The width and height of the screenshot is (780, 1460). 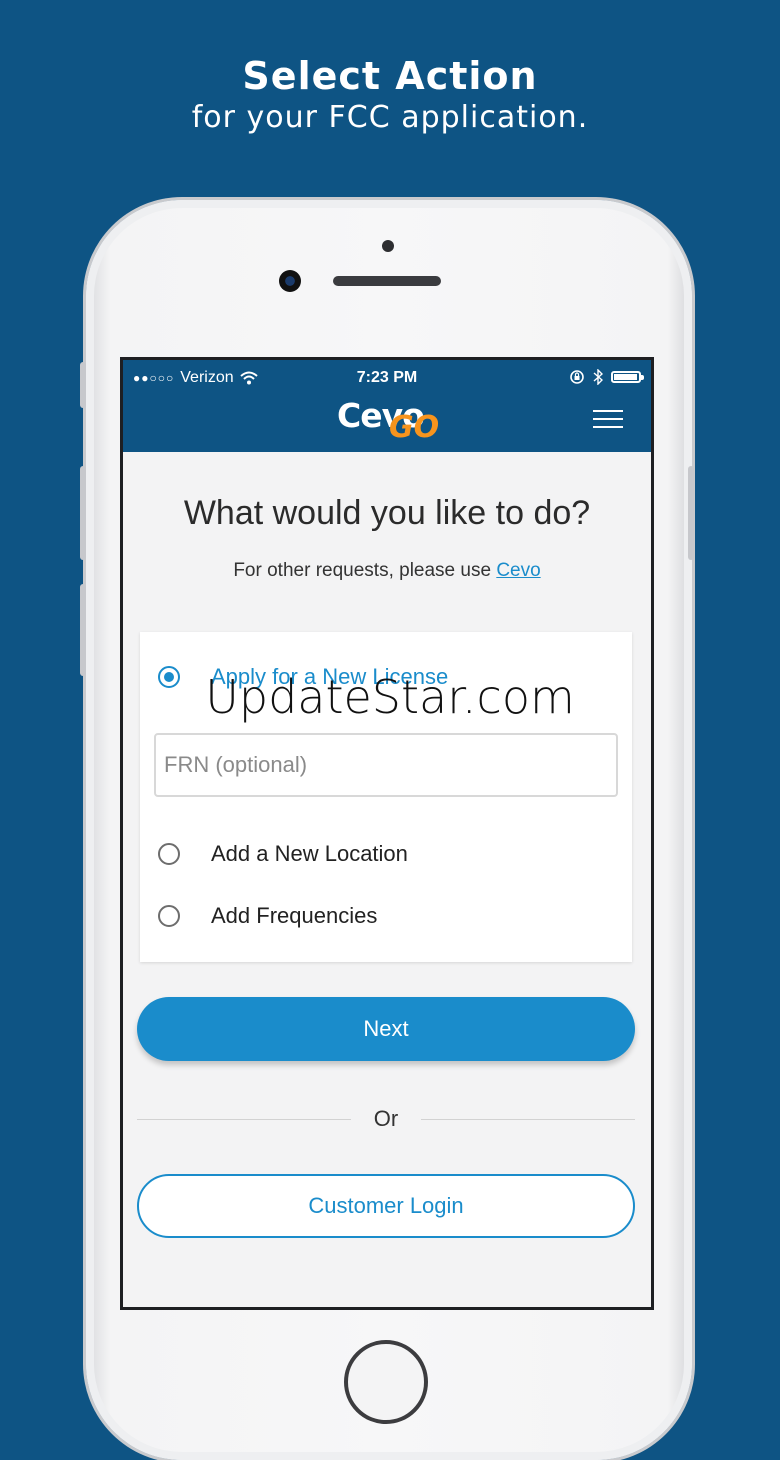 What do you see at coordinates (386, 1118) in the screenshot?
I see `or-text: Or` at bounding box center [386, 1118].